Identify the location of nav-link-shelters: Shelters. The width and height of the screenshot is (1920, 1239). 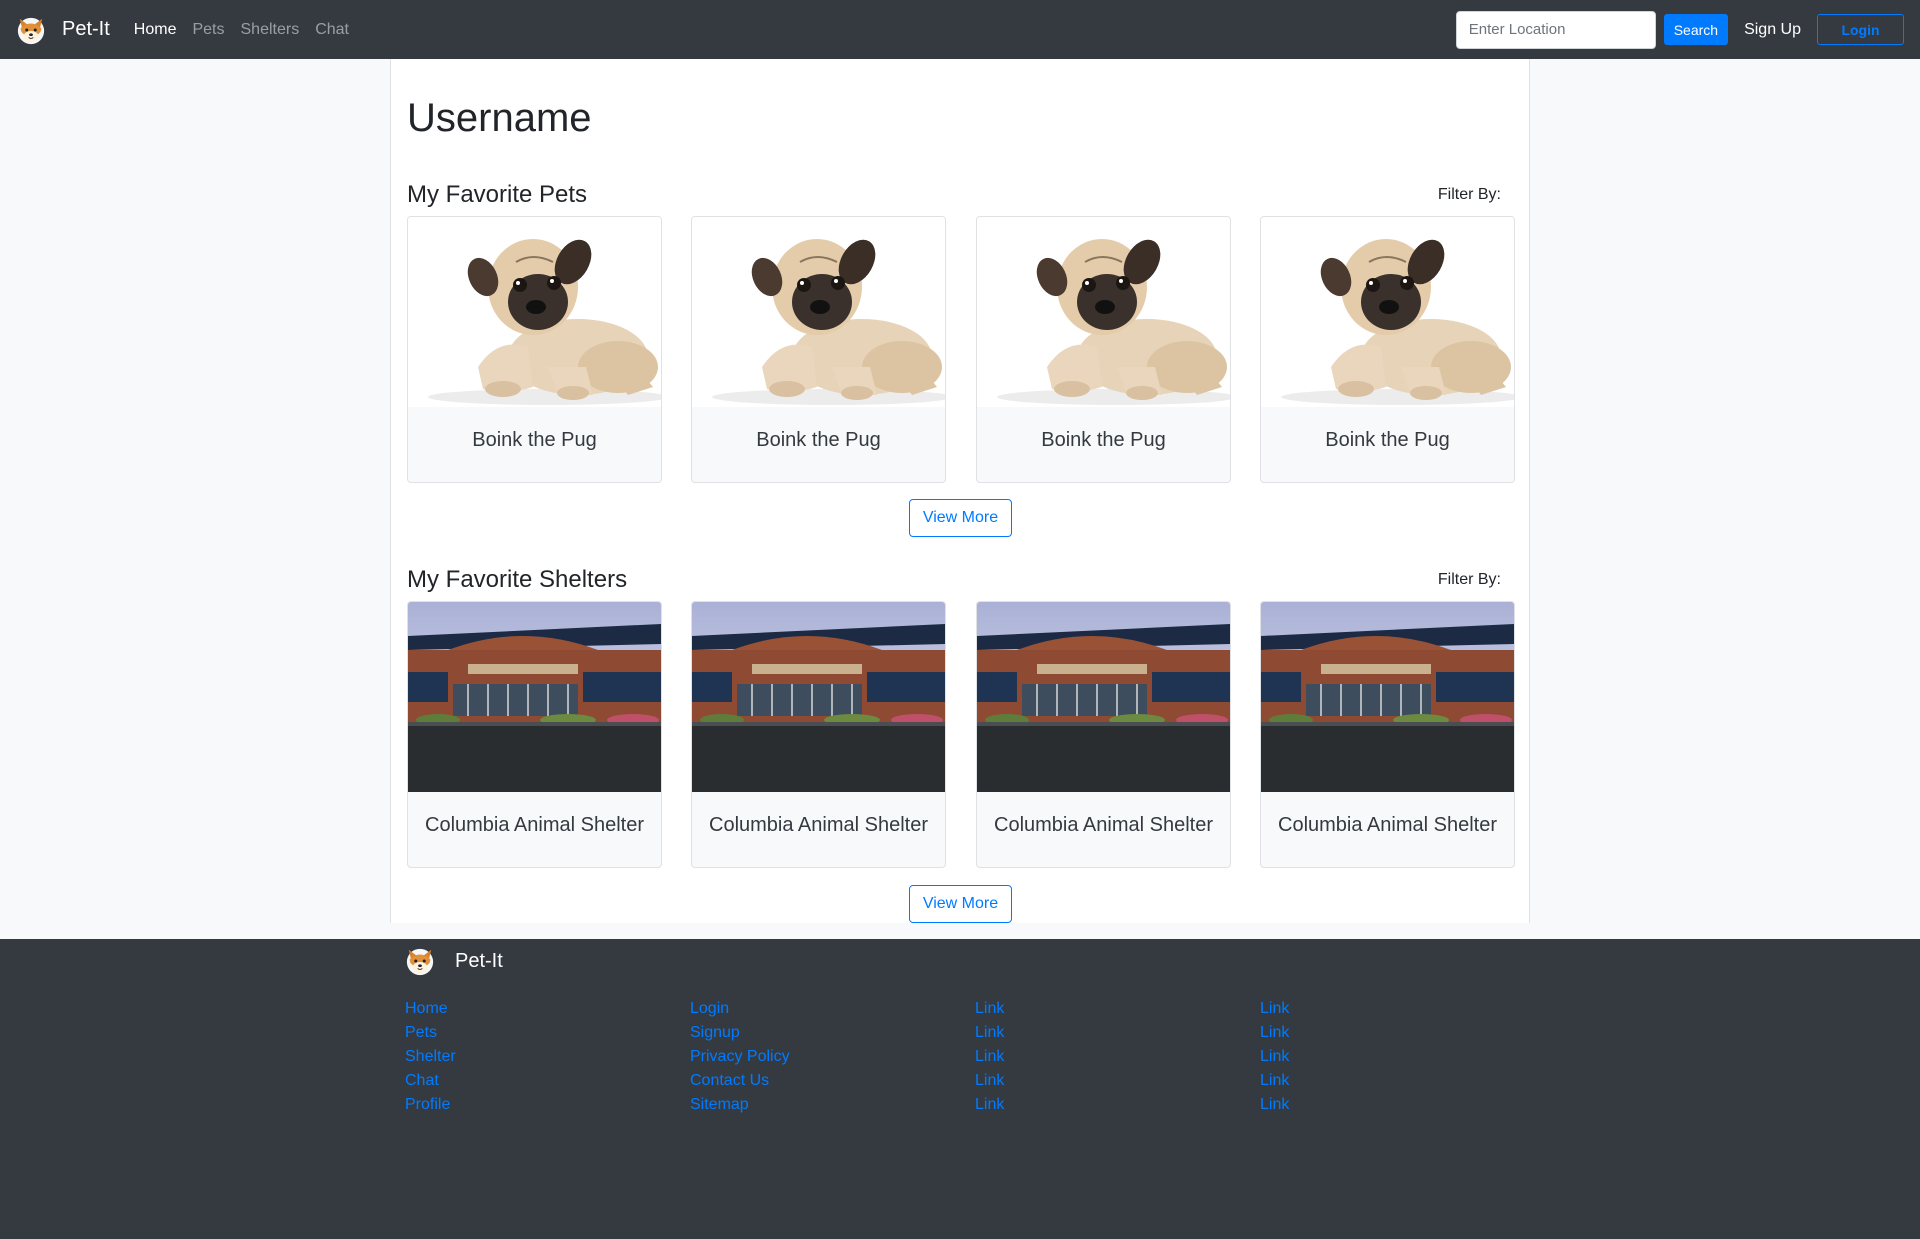
(270, 30).